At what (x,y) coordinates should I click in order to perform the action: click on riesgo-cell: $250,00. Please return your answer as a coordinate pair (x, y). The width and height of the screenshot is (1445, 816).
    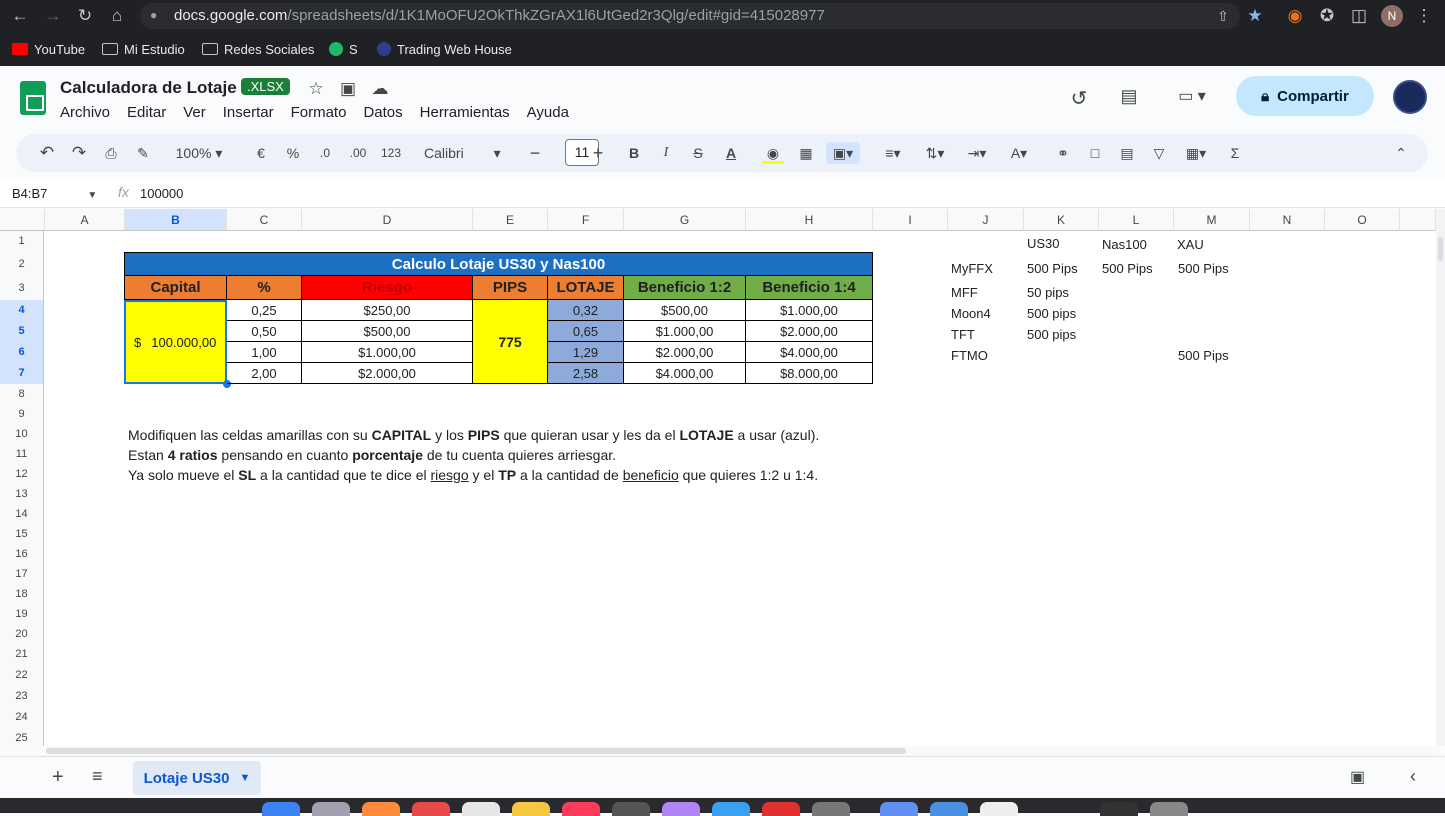
    Looking at the image, I should click on (387, 310).